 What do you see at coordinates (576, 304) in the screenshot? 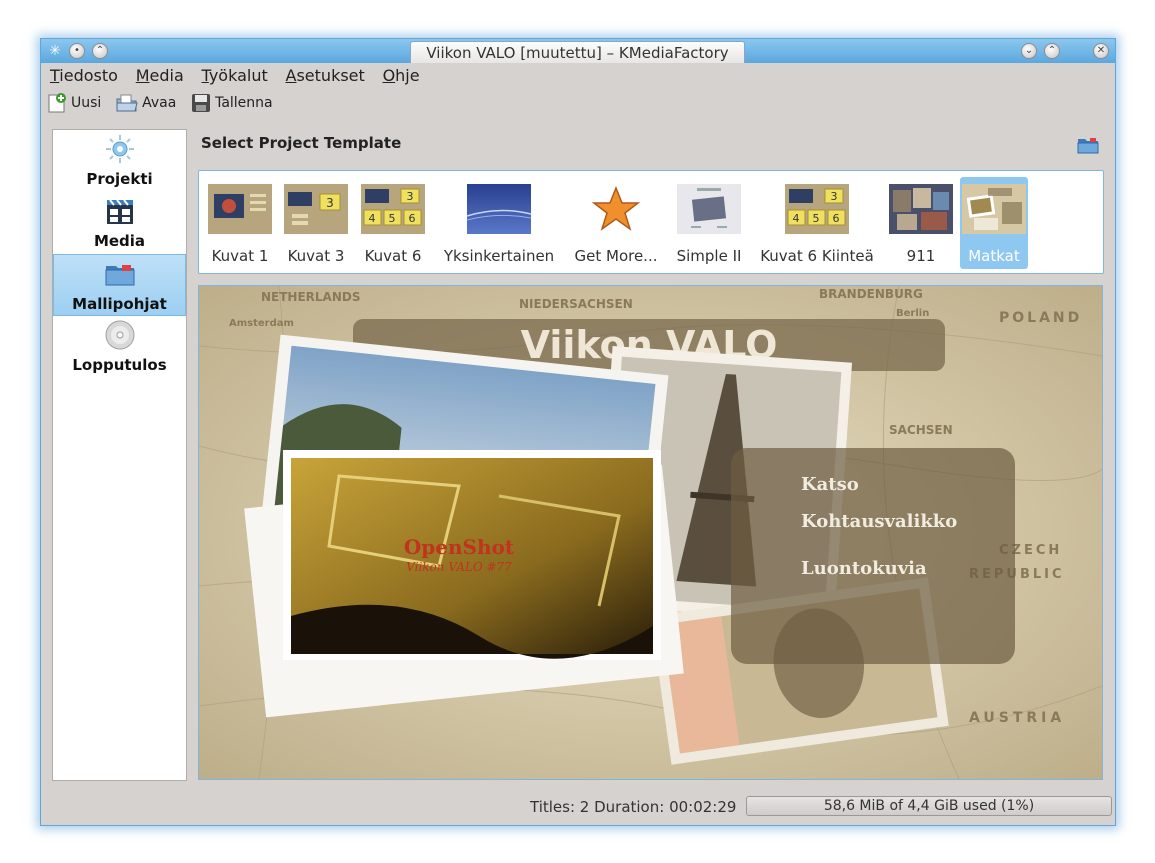
I see `map-label: NIEDERSACHSEN` at bounding box center [576, 304].